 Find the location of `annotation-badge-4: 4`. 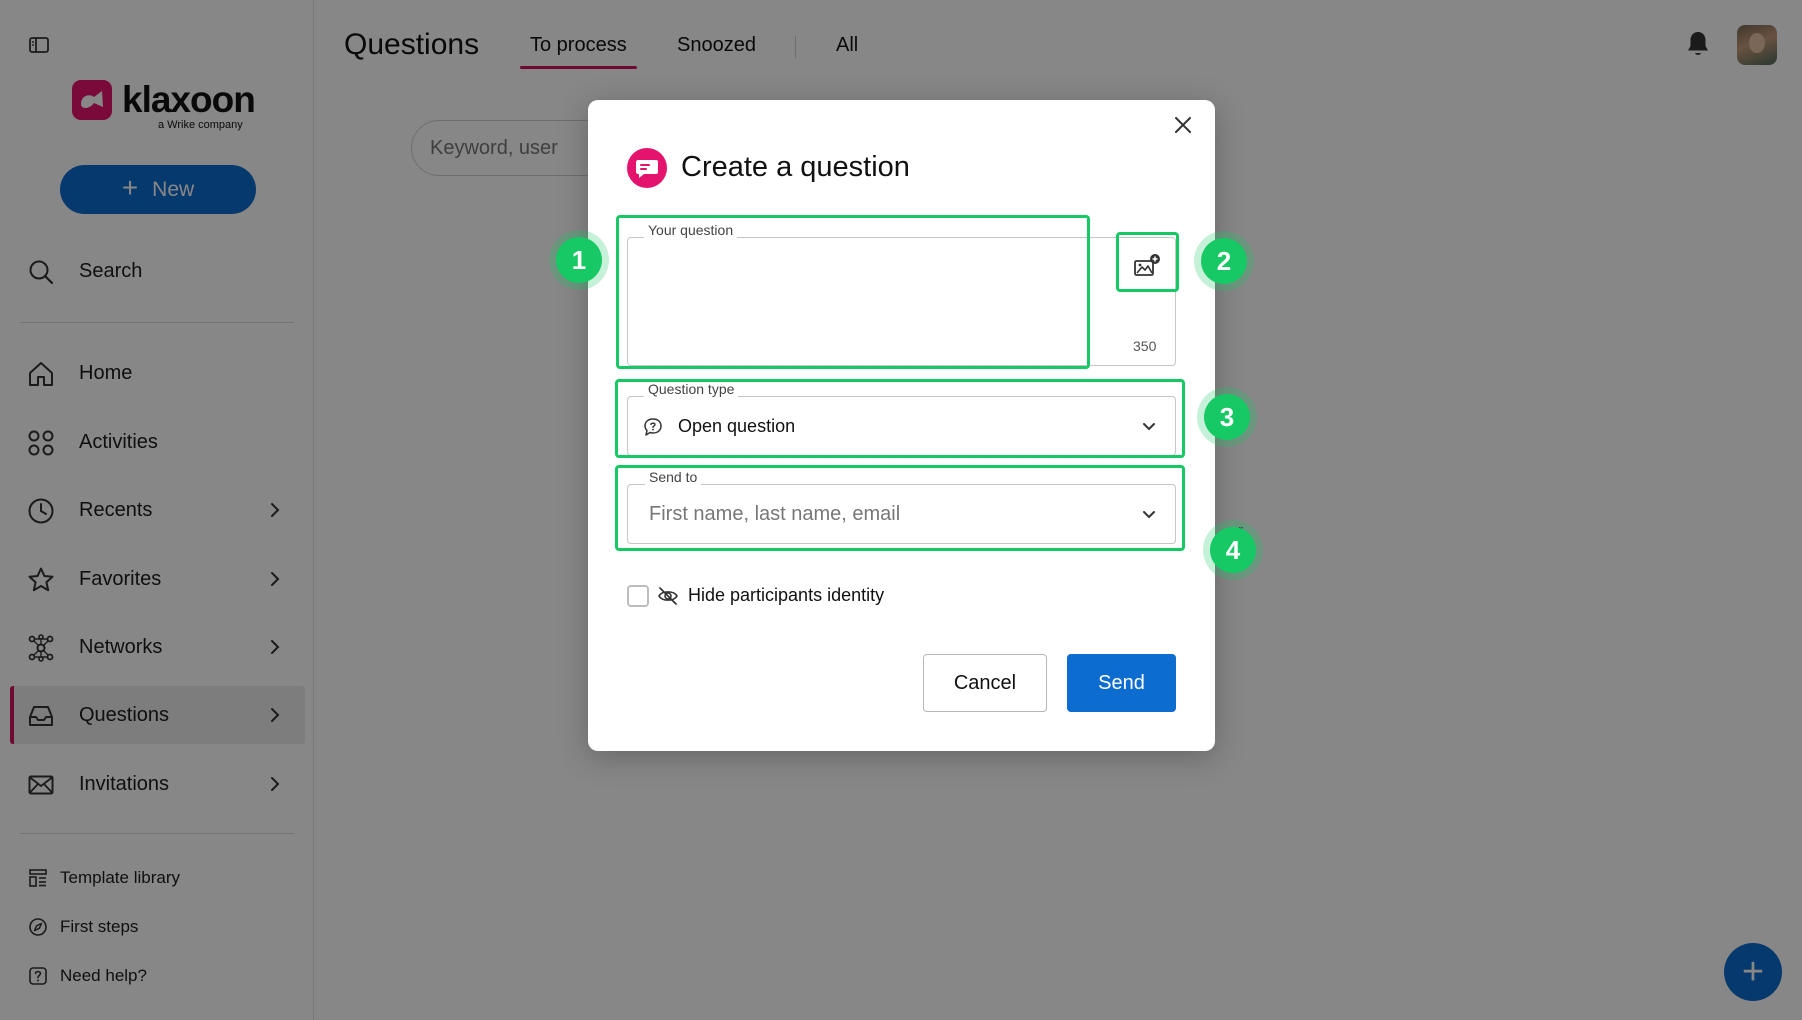

annotation-badge-4: 4 is located at coordinates (1233, 550).